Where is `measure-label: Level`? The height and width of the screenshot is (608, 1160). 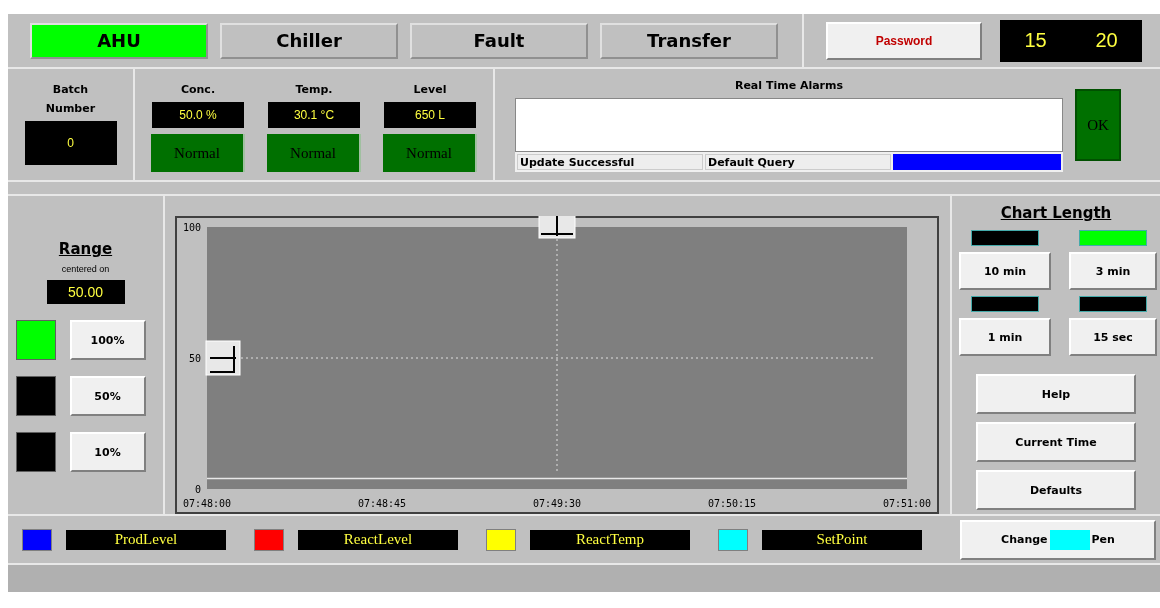
measure-label: Level is located at coordinates (430, 90).